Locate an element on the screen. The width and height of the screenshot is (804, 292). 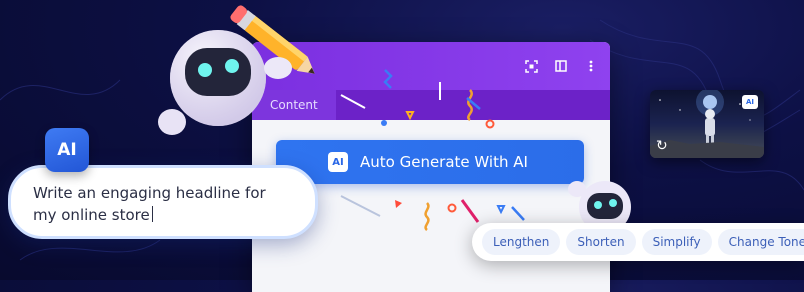
shorten-button: Shorten is located at coordinates (601, 242).